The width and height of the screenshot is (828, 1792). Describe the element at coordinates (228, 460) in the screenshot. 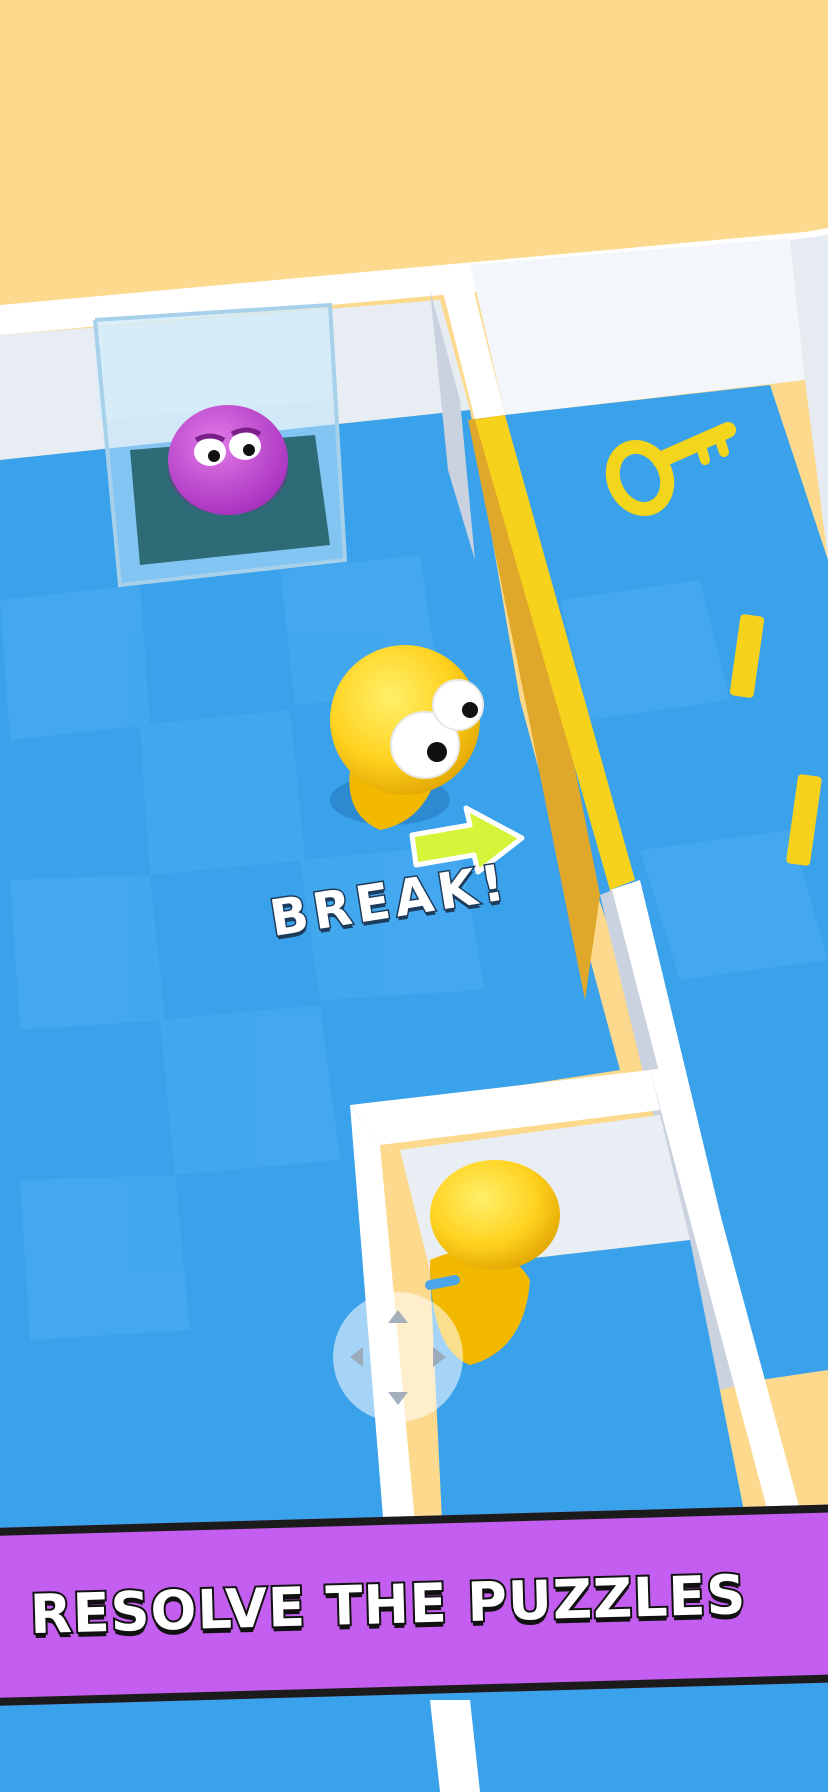

I see `trapped-purple-character` at that location.